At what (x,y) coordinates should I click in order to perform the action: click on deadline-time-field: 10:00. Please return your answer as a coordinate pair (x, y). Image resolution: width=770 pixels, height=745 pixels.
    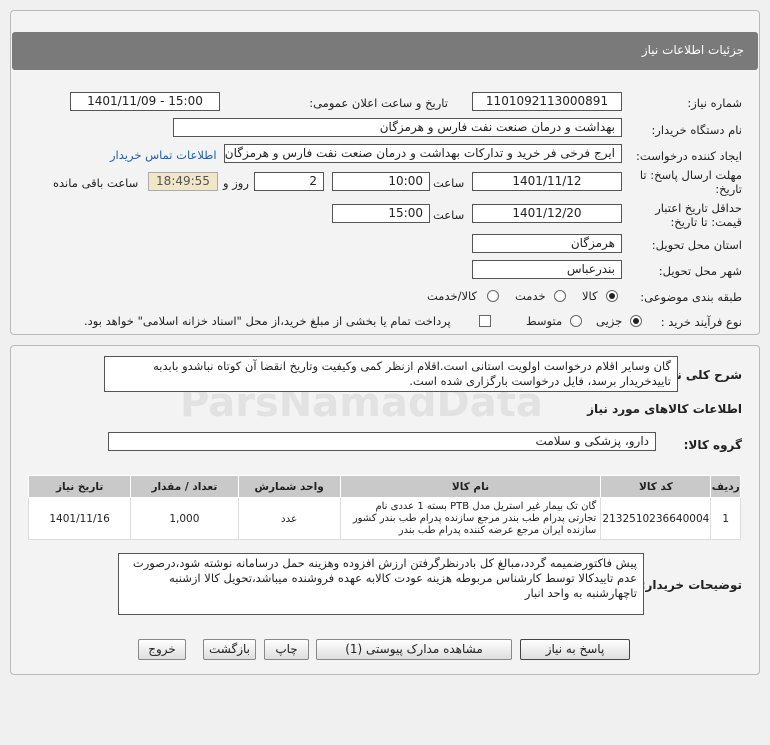
    Looking at the image, I should click on (381, 181).